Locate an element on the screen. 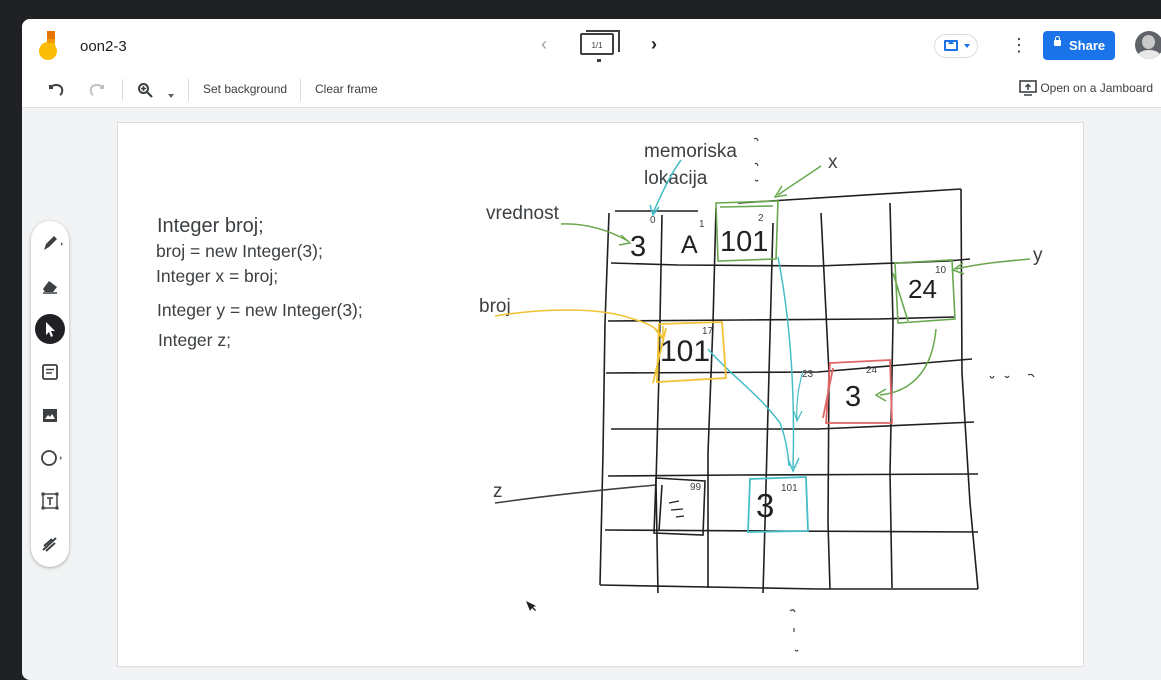 The image size is (1161, 680). address-2: 2 is located at coordinates (761, 218).